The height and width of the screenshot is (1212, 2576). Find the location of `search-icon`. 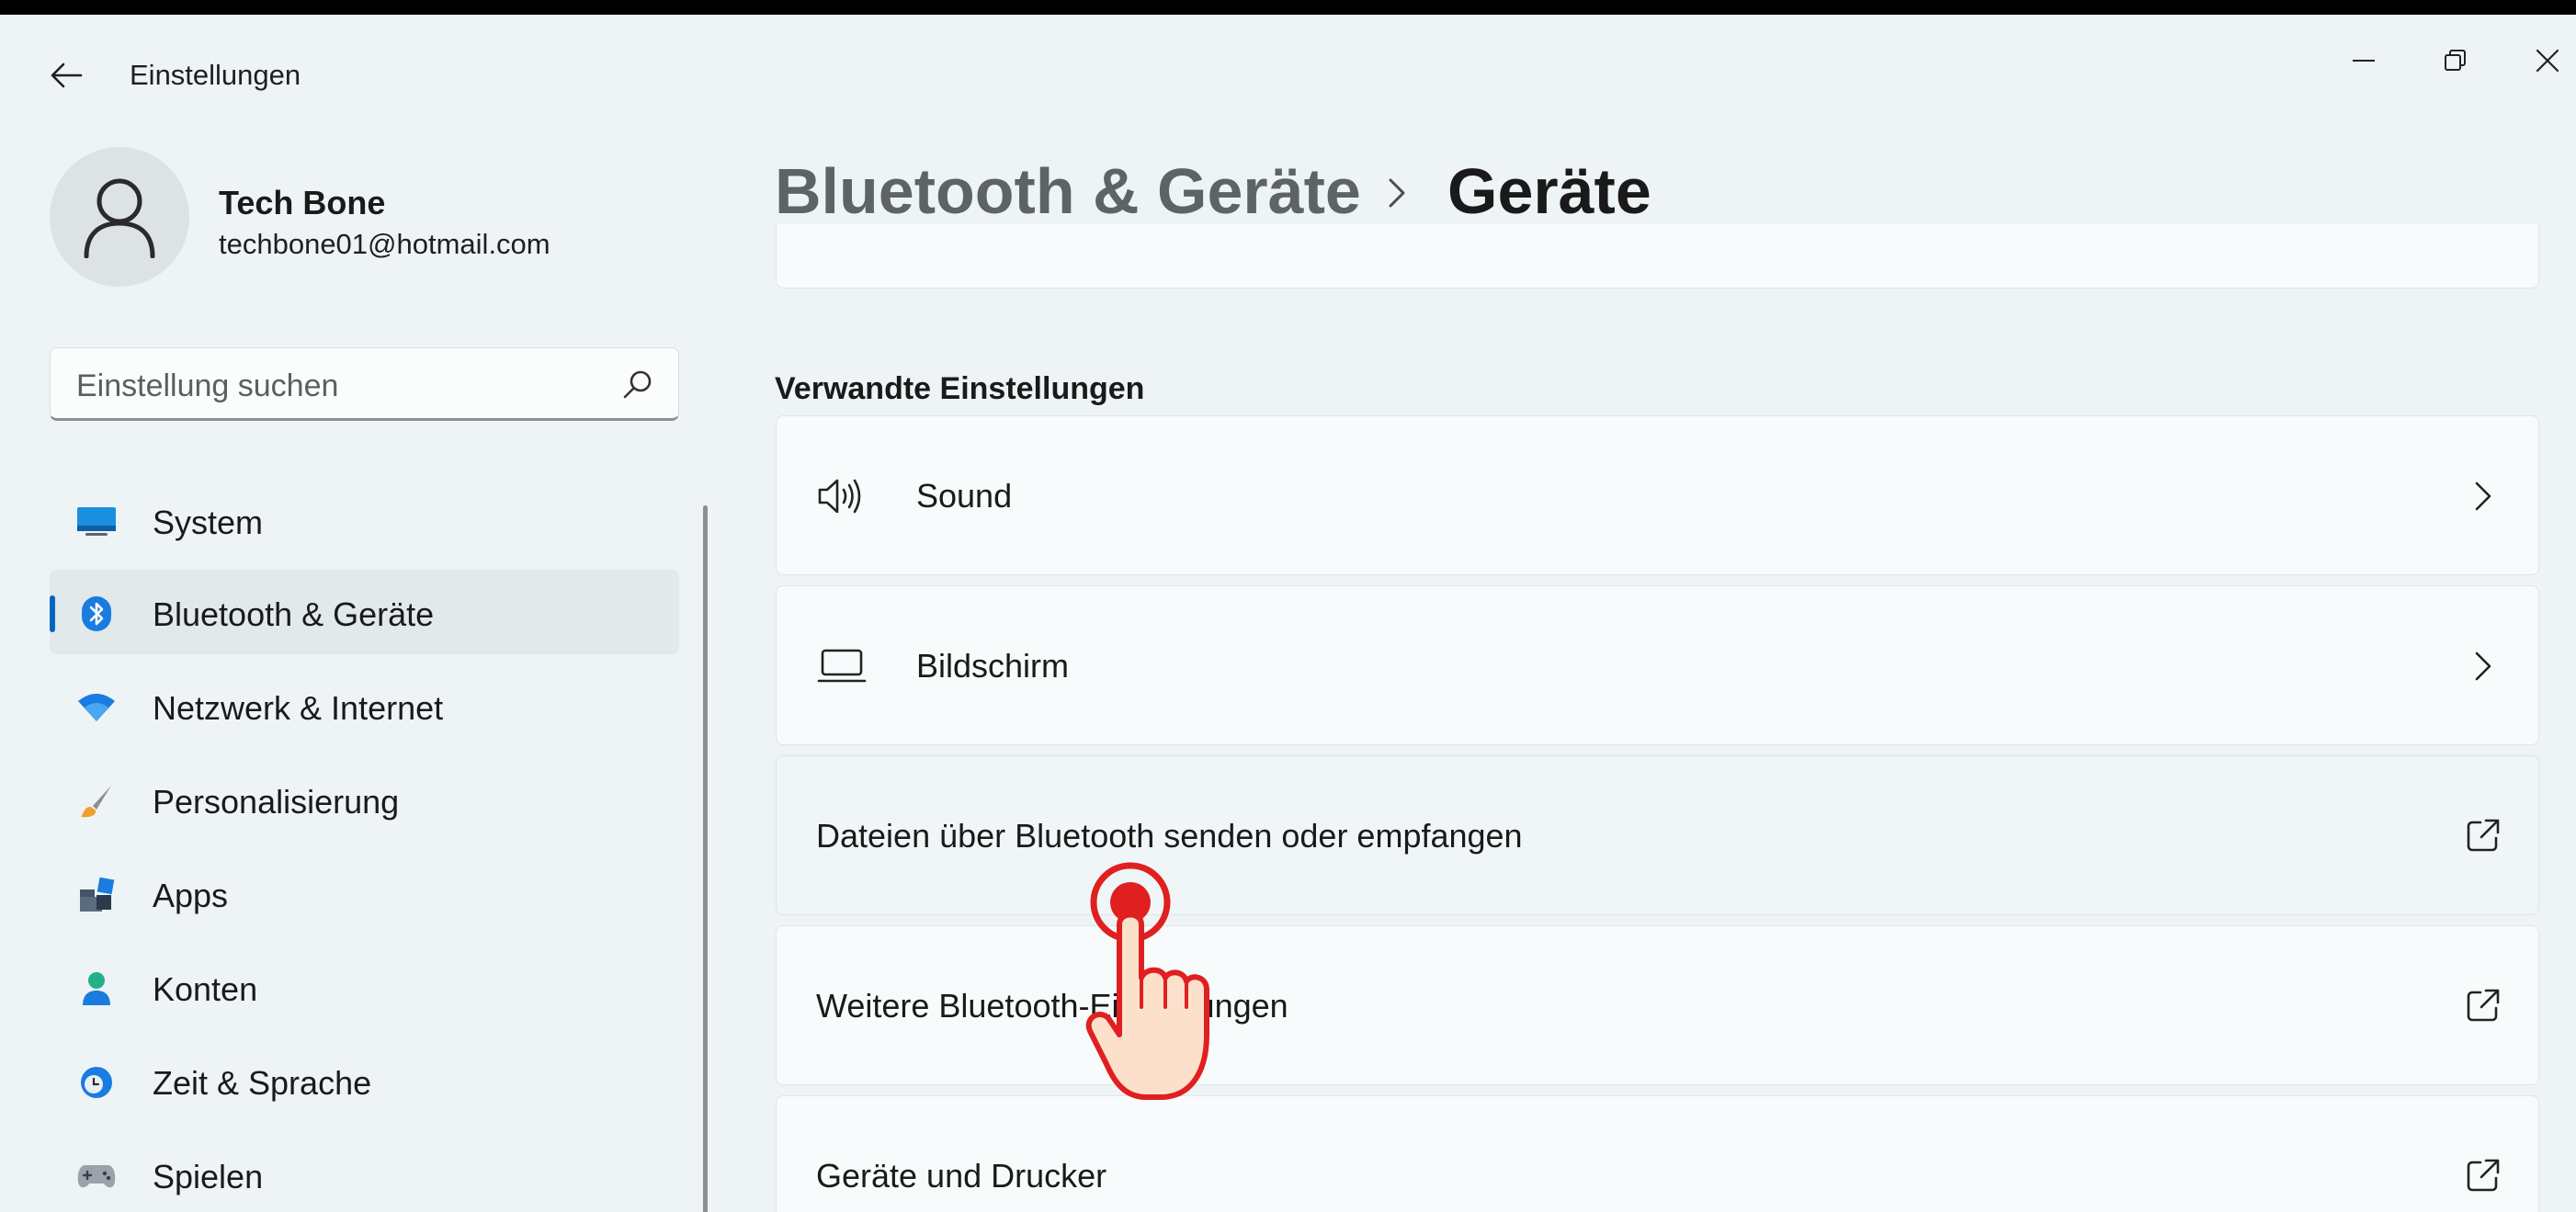

search-icon is located at coordinates (638, 385).